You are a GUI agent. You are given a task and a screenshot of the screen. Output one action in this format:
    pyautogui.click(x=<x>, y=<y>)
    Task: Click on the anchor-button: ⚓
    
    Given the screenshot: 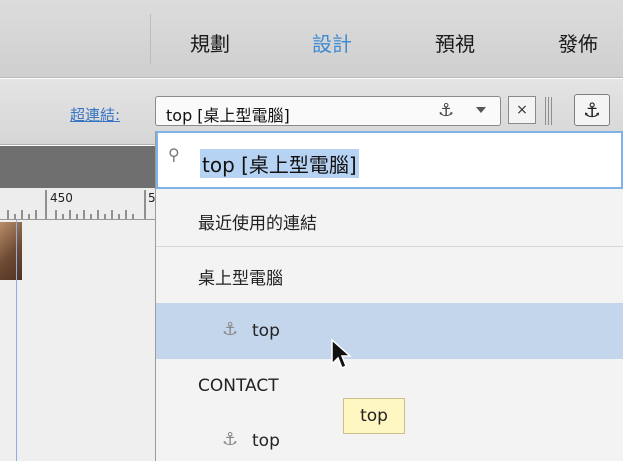 What is the action you would take?
    pyautogui.click(x=592, y=110)
    